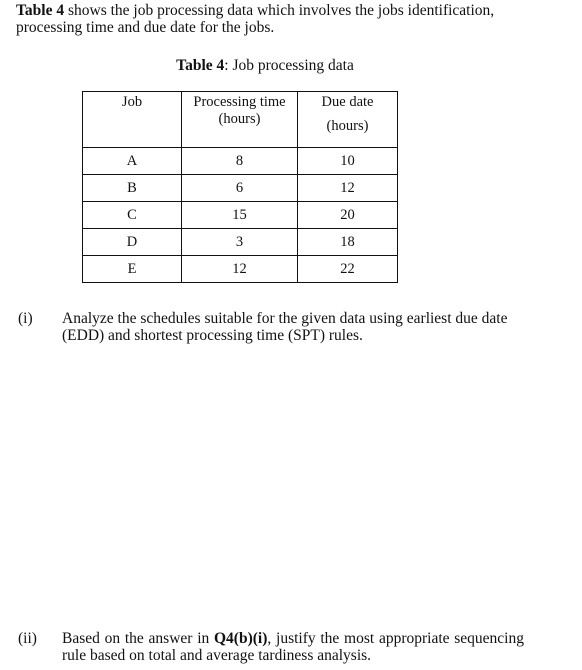  What do you see at coordinates (132, 215) in the screenshot?
I see `cell-job: C` at bounding box center [132, 215].